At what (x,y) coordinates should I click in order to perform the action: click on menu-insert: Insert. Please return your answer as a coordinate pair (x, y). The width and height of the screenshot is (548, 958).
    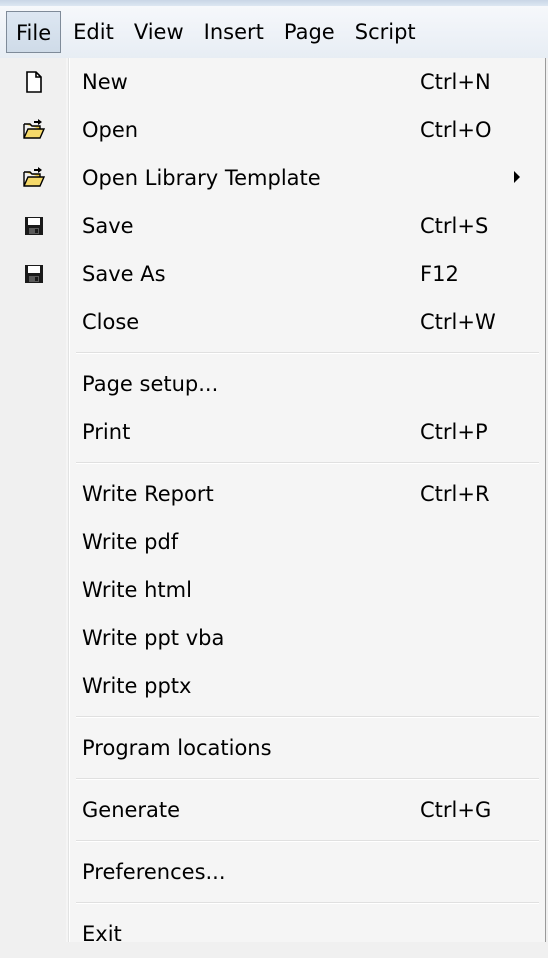
    Looking at the image, I should click on (234, 32).